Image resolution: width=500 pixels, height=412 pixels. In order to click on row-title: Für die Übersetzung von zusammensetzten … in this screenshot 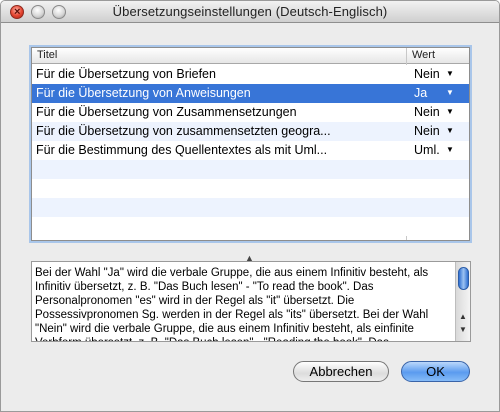, I will do `click(183, 131)`.